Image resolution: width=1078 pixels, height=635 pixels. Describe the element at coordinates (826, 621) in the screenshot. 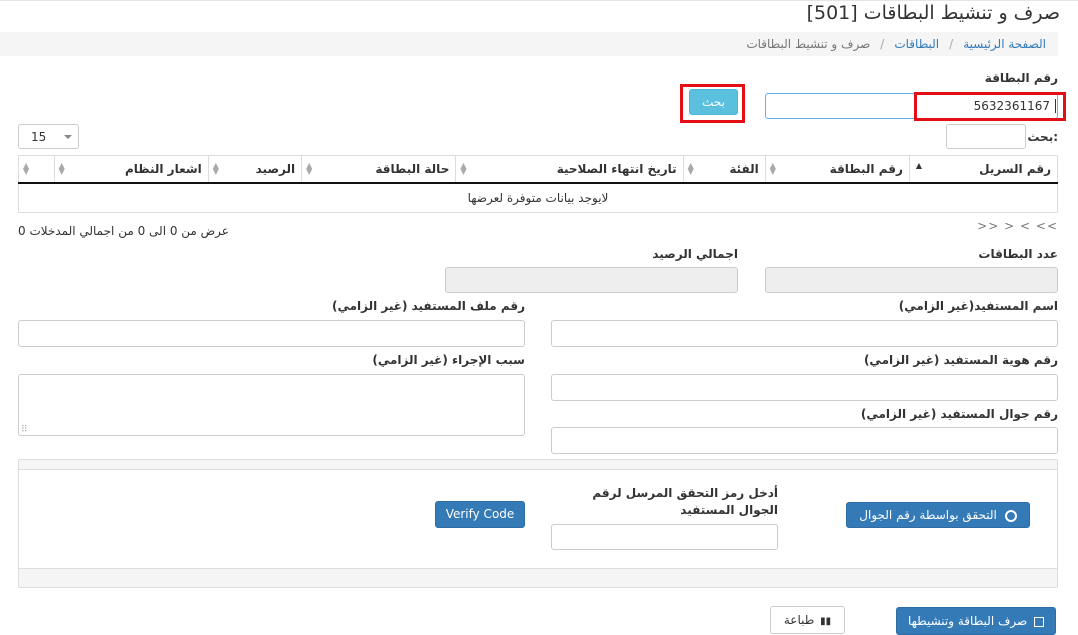

I see `chart-icon: ▮▮` at that location.